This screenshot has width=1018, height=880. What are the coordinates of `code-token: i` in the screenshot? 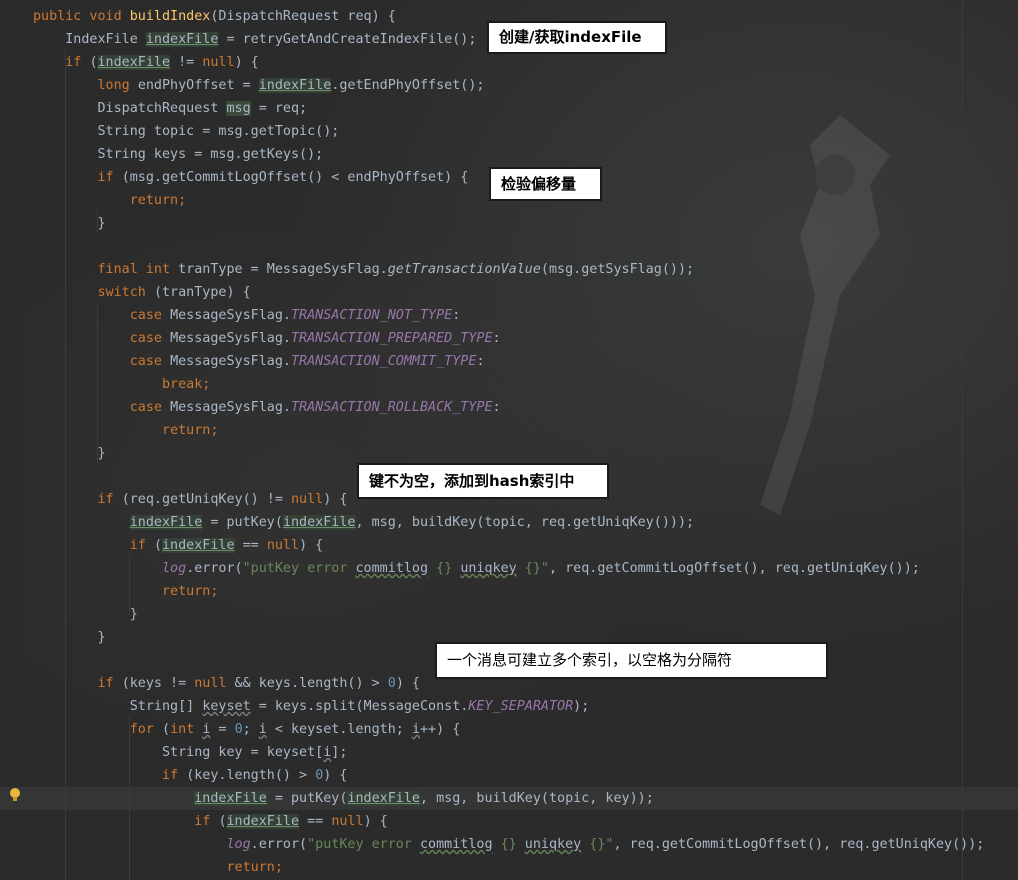 It's located at (262, 729).